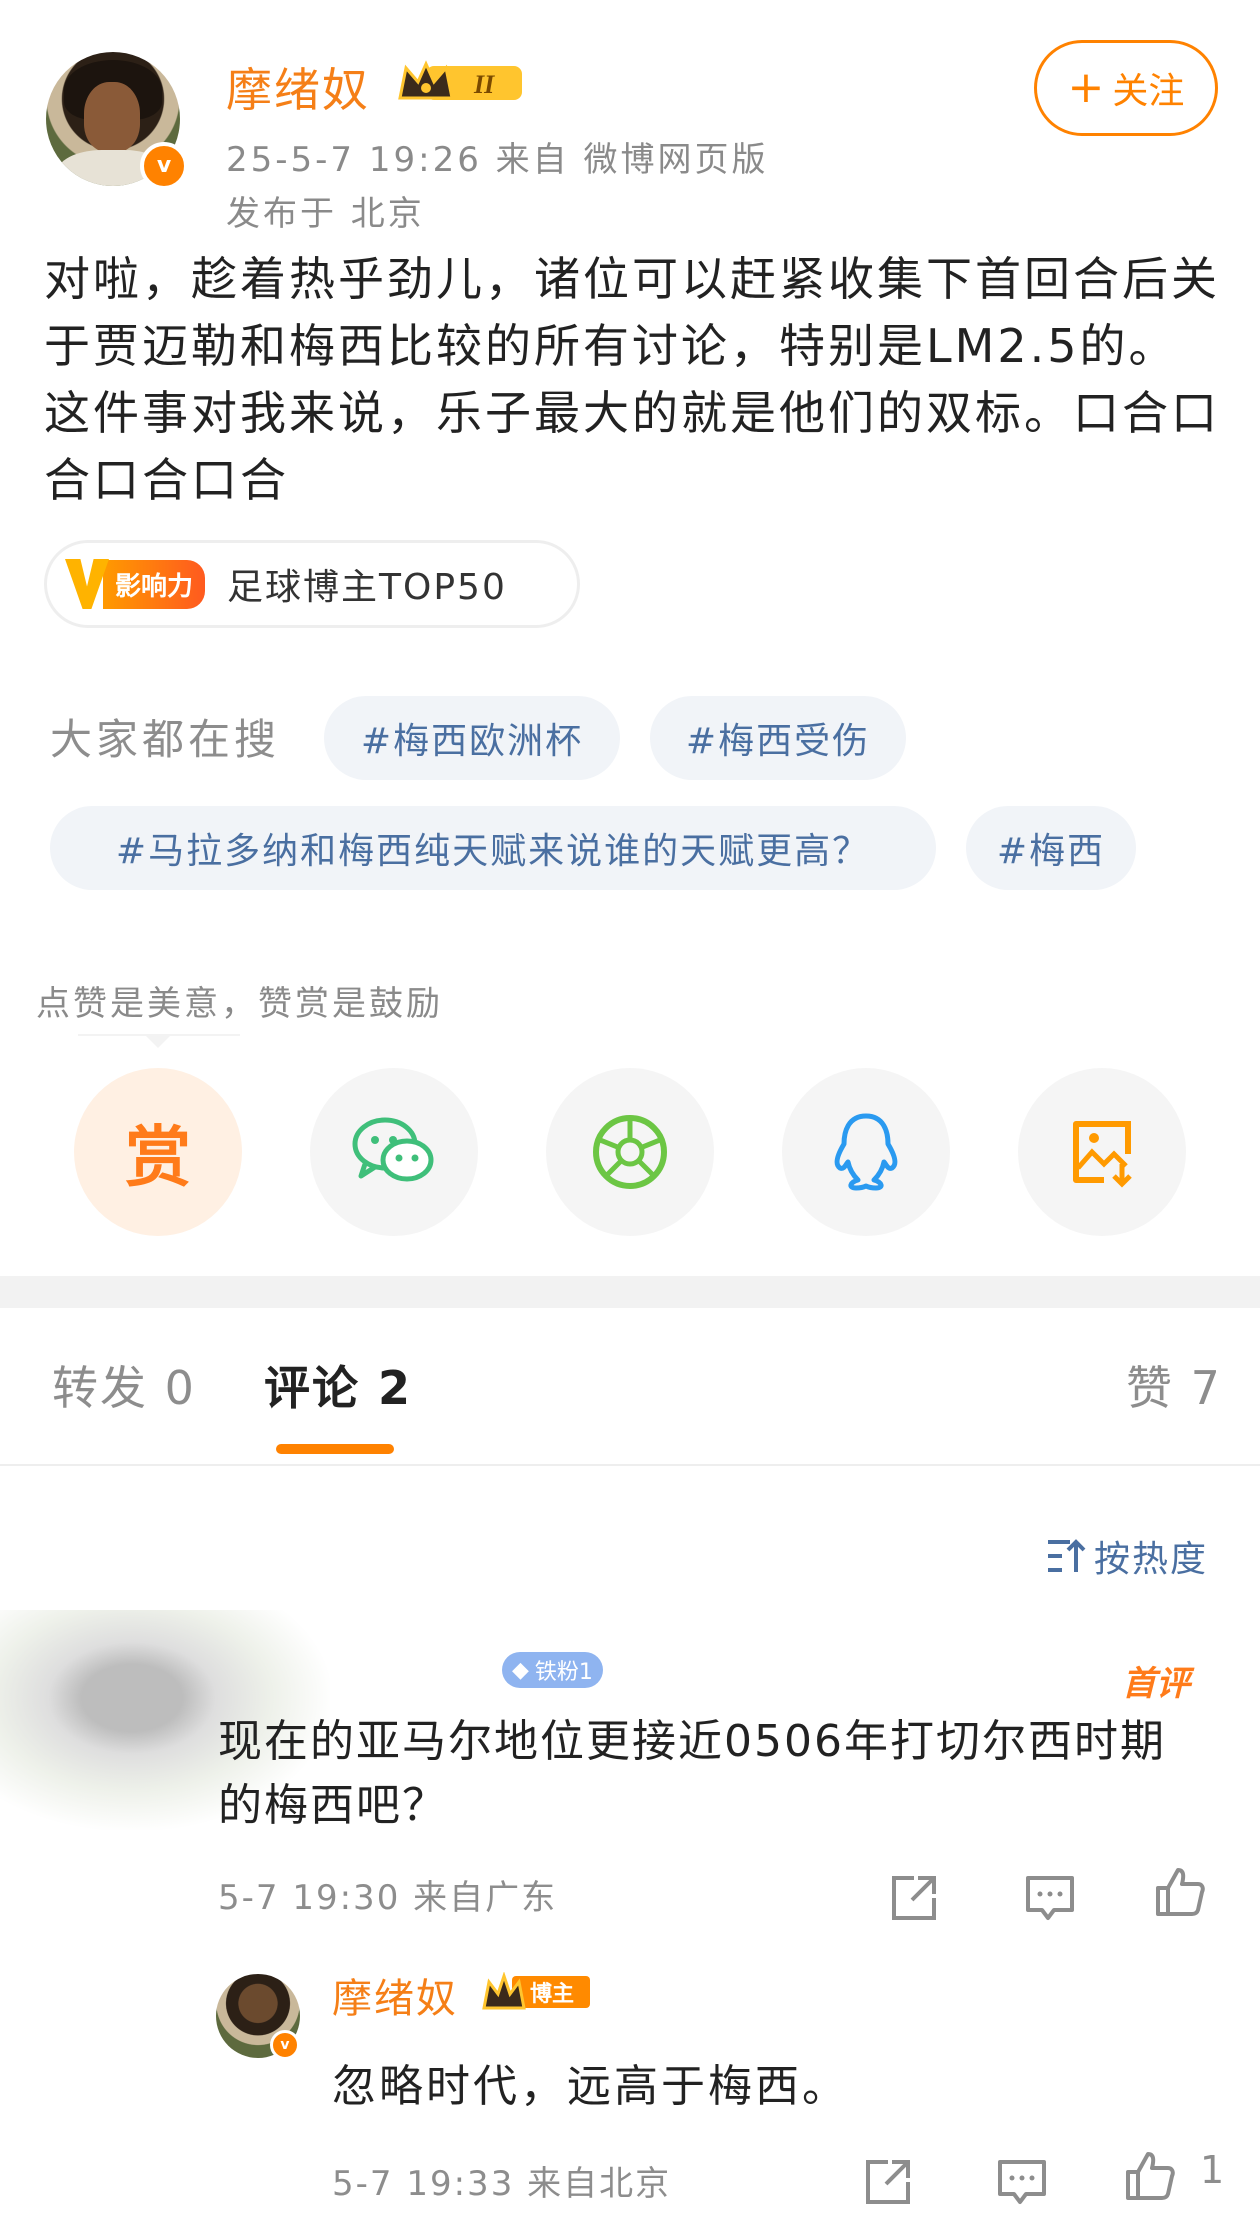 This screenshot has height=2236, width=1260. What do you see at coordinates (1050, 1898) in the screenshot?
I see `comment-icon` at bounding box center [1050, 1898].